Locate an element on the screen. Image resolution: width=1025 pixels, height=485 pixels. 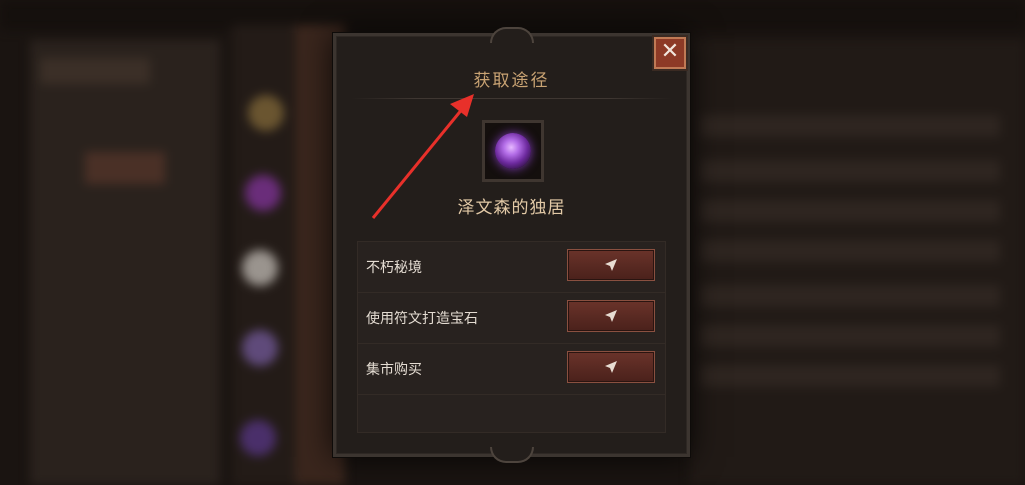
annotation-arrow is located at coordinates (422, 156).